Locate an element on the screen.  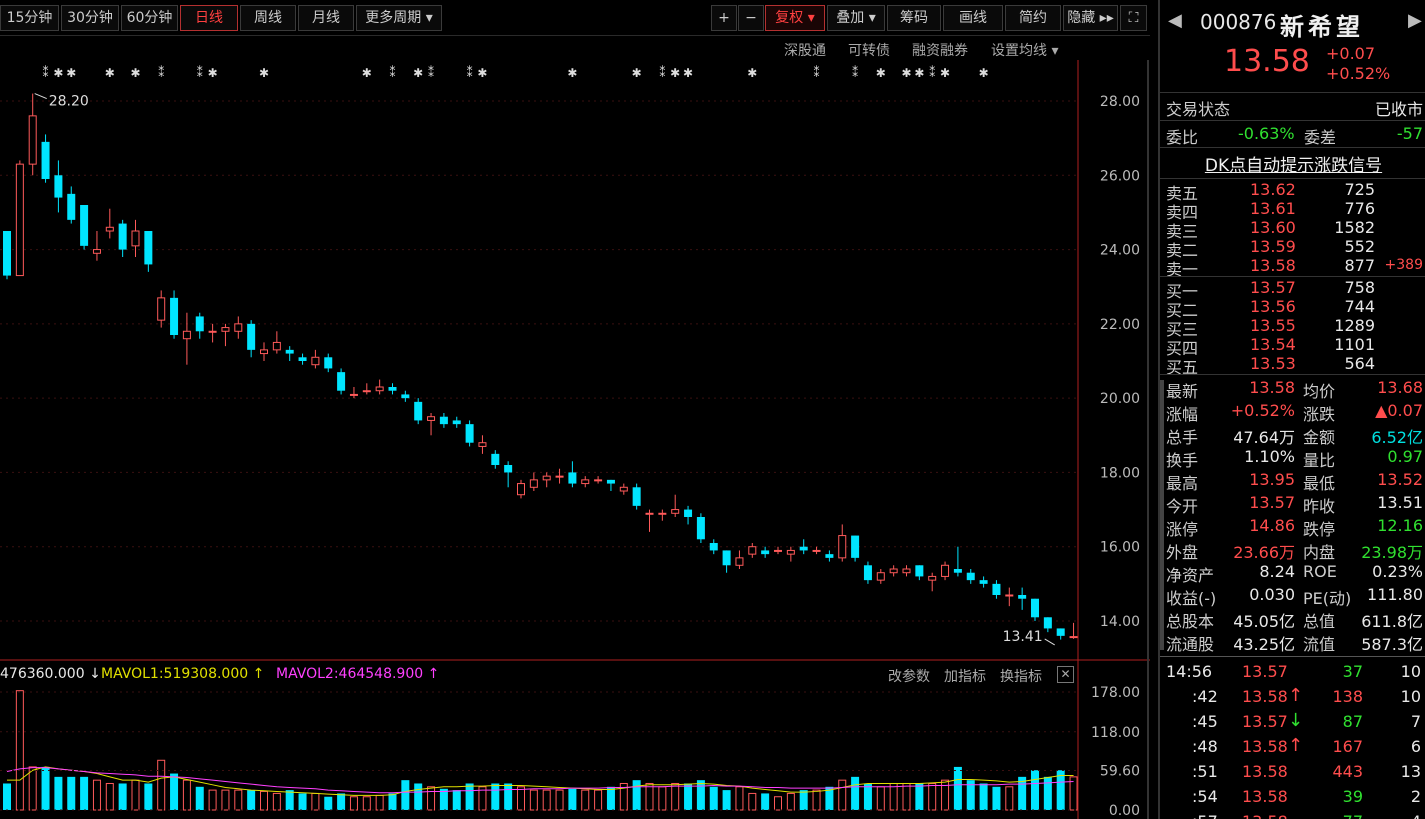
ask-row: 卖一 13.58 877 +389 is located at coordinates (1292, 267).